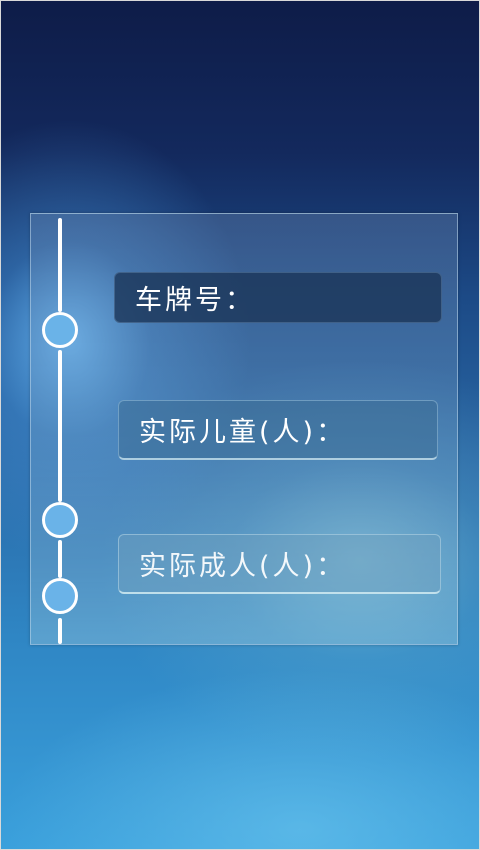 The height and width of the screenshot is (850, 480). What do you see at coordinates (60, 631) in the screenshot?
I see `timeline-segment-bottom` at bounding box center [60, 631].